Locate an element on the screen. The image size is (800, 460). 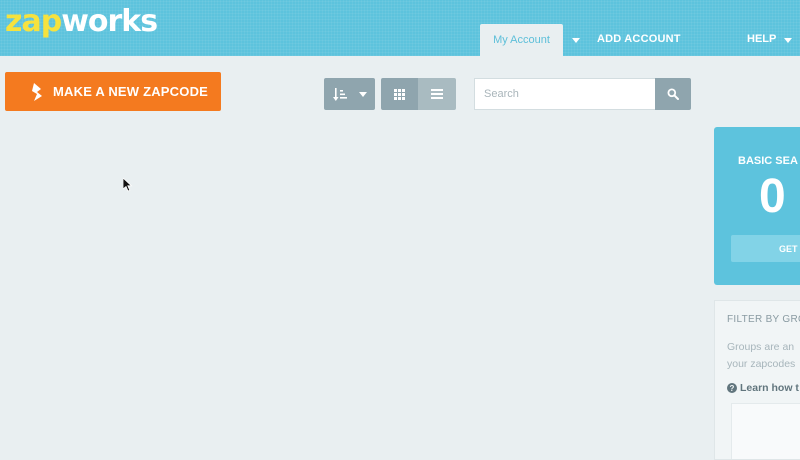
plan-summary-card: BASIC SEA 0 GET is located at coordinates (757, 206).